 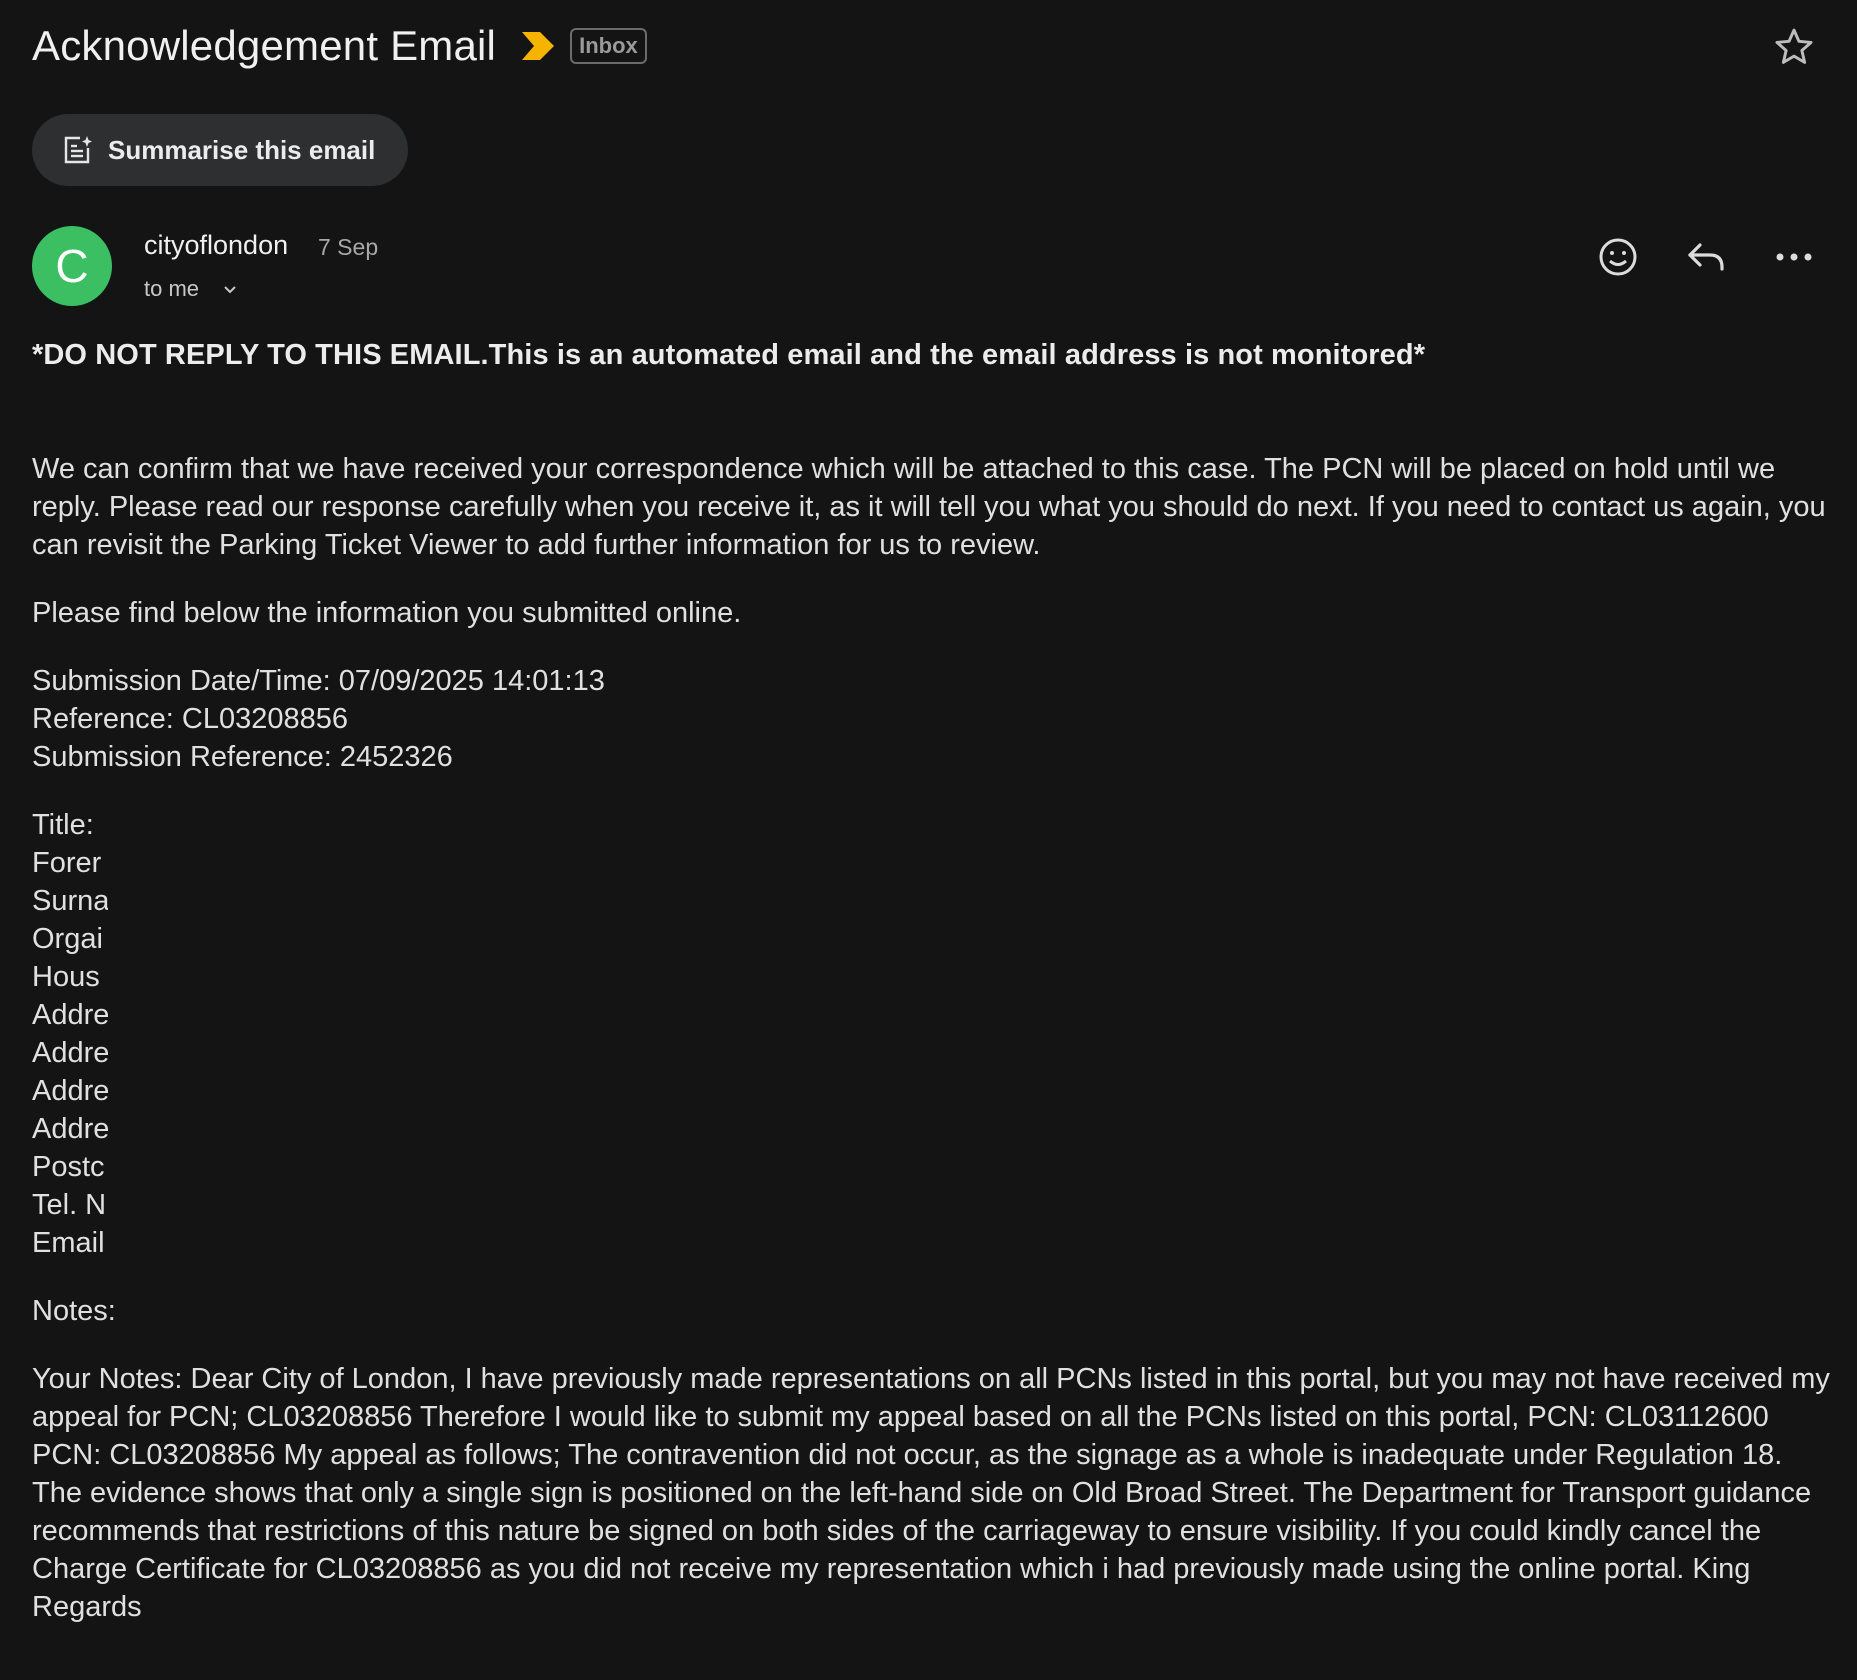 What do you see at coordinates (70, 901) in the screenshot?
I see `field-surname: Surna` at bounding box center [70, 901].